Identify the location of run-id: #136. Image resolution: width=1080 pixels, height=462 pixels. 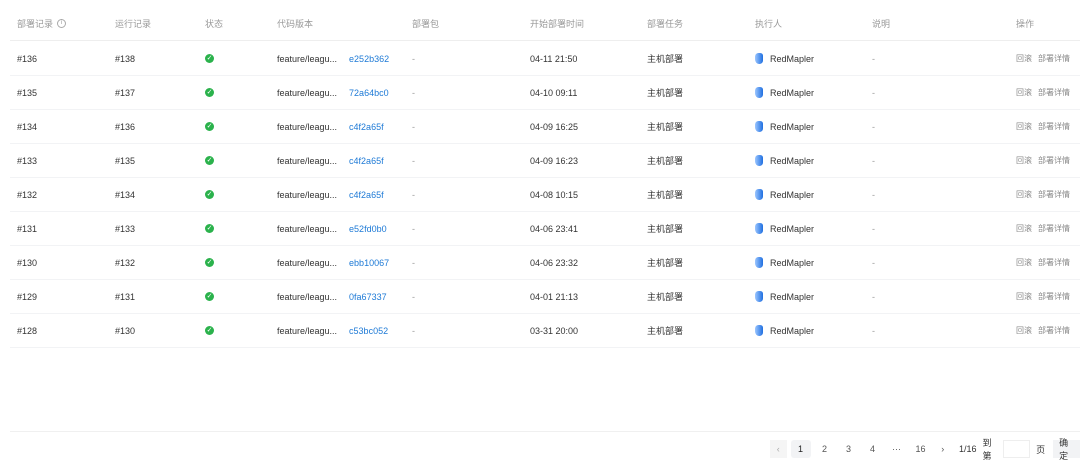
(125, 126).